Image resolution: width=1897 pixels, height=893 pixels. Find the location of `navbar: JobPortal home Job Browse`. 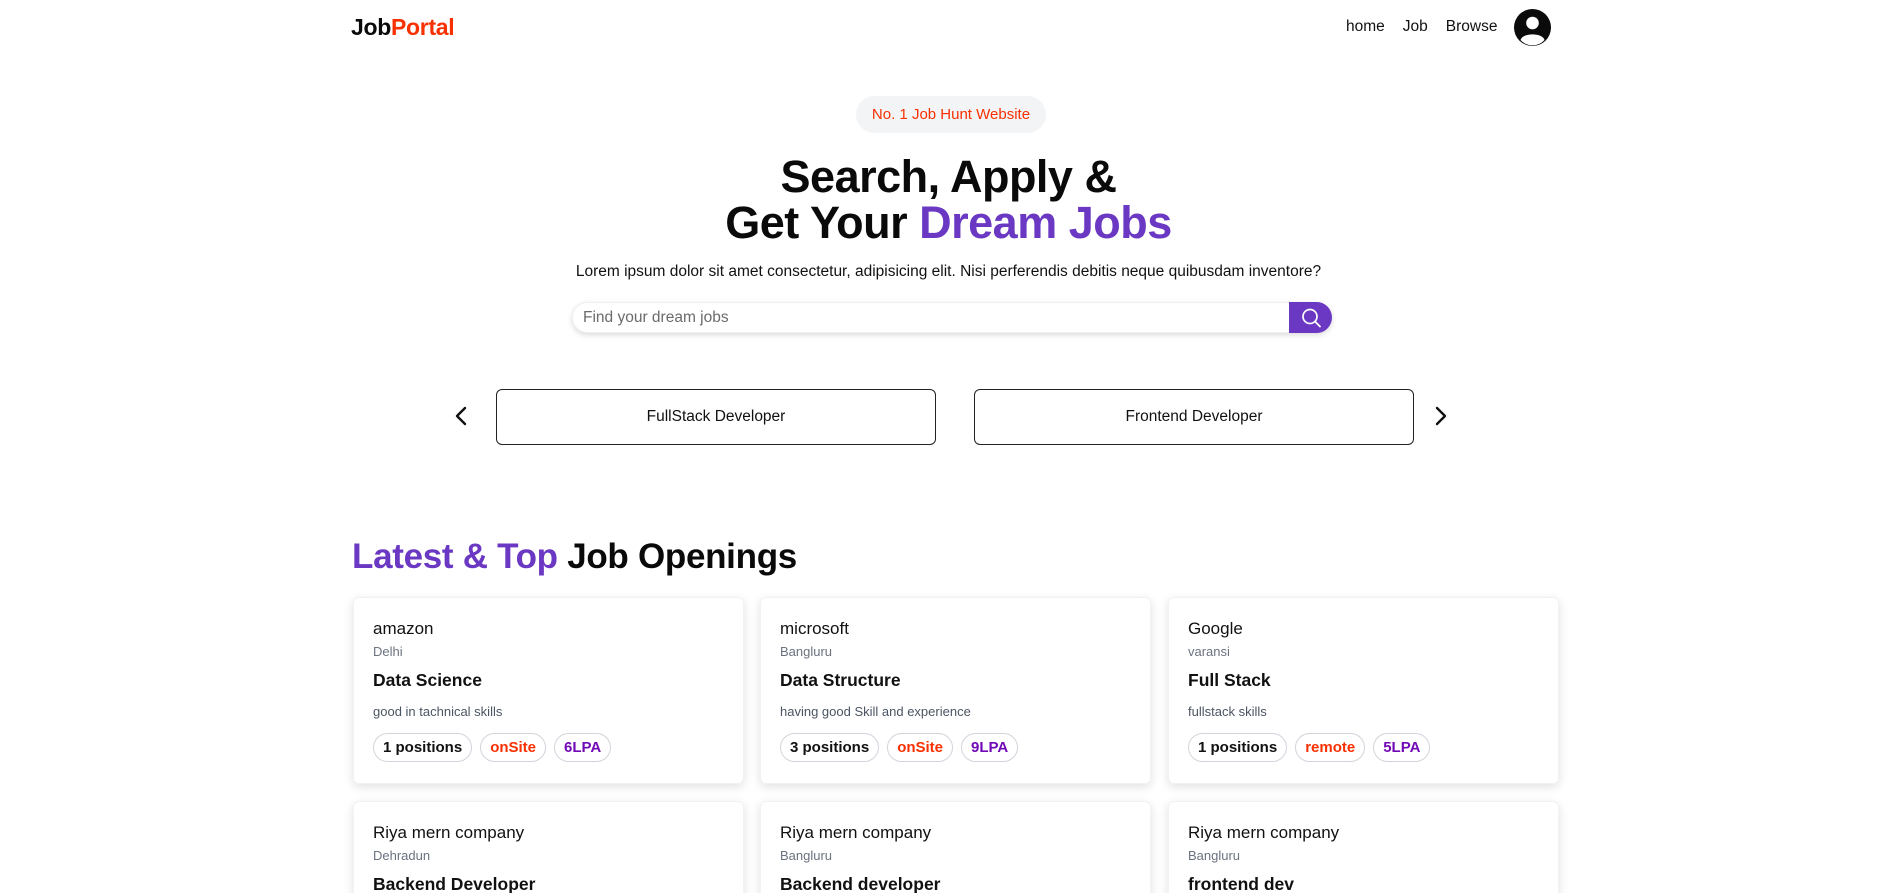

navbar: JobPortal home Job Browse is located at coordinates (948, 29).